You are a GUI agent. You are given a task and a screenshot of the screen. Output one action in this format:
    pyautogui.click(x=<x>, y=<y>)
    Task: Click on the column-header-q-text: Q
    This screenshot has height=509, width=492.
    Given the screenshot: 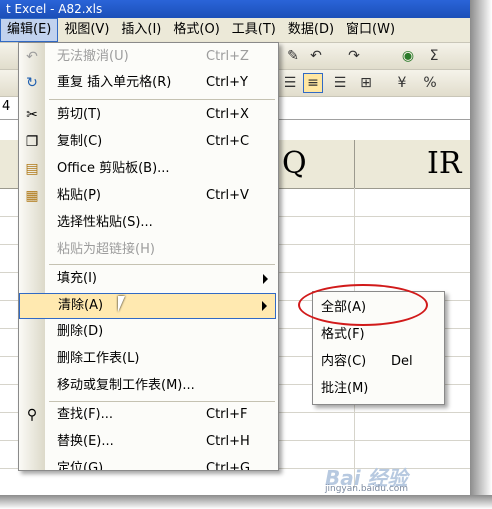 What is the action you would take?
    pyautogui.click(x=294, y=163)
    